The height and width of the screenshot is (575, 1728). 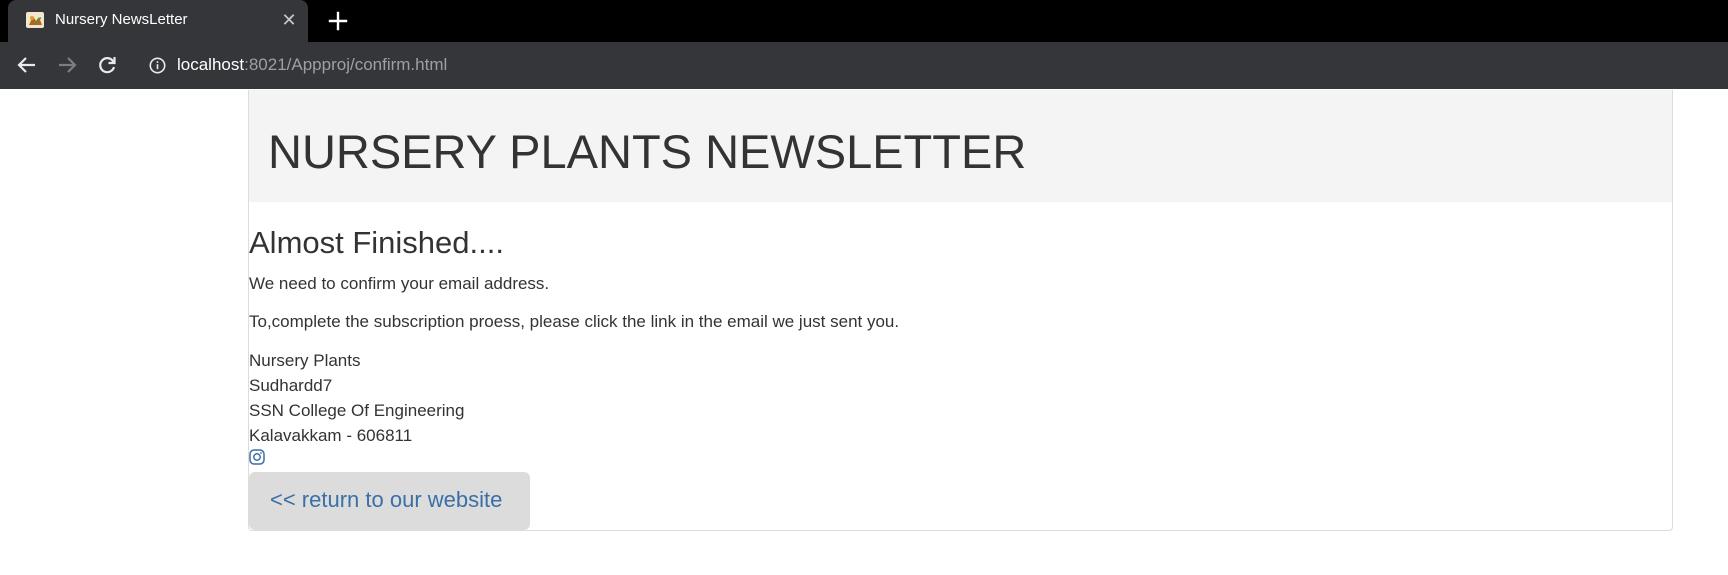 I want to click on address-bar: localhost:8021/Appproj/confirm.html, so click(x=312, y=65).